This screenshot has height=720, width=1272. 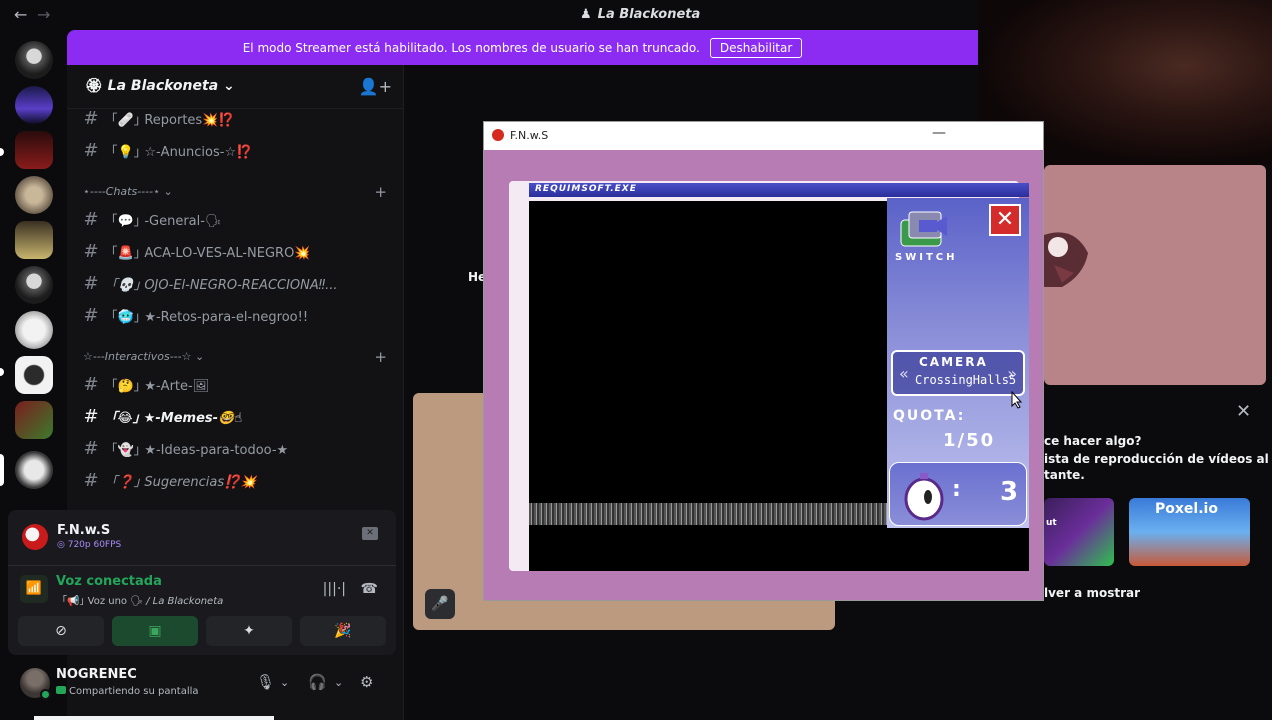 I want to click on channel-sugerencias: # ｢❓｣ Sugerencias⁉️💥, so click(x=237, y=480).